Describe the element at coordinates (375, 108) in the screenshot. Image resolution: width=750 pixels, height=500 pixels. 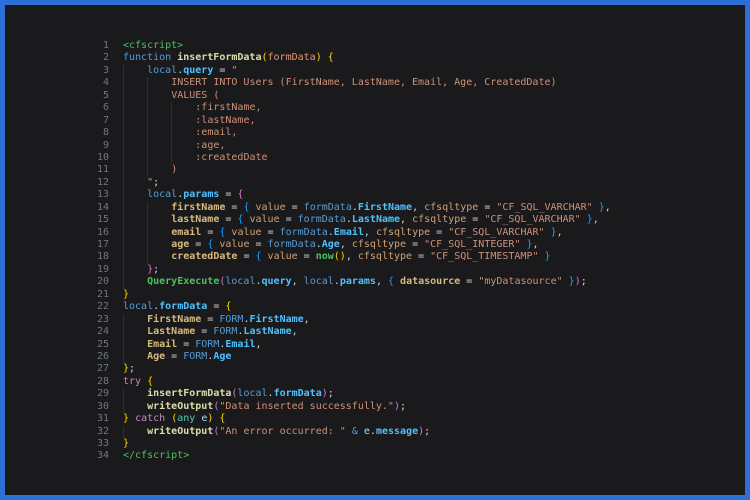
I see `code-line: 6 :firstName,` at that location.